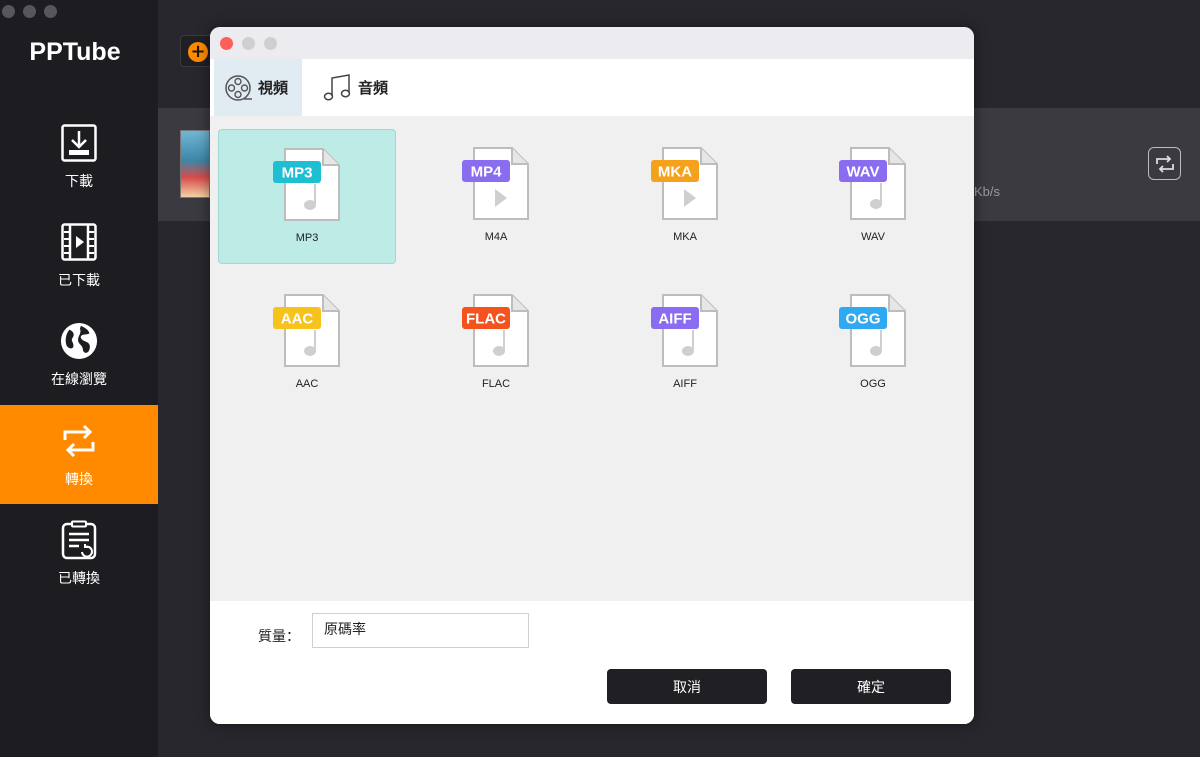  I want to click on sidebar-item-label: 已下載, so click(79, 280).